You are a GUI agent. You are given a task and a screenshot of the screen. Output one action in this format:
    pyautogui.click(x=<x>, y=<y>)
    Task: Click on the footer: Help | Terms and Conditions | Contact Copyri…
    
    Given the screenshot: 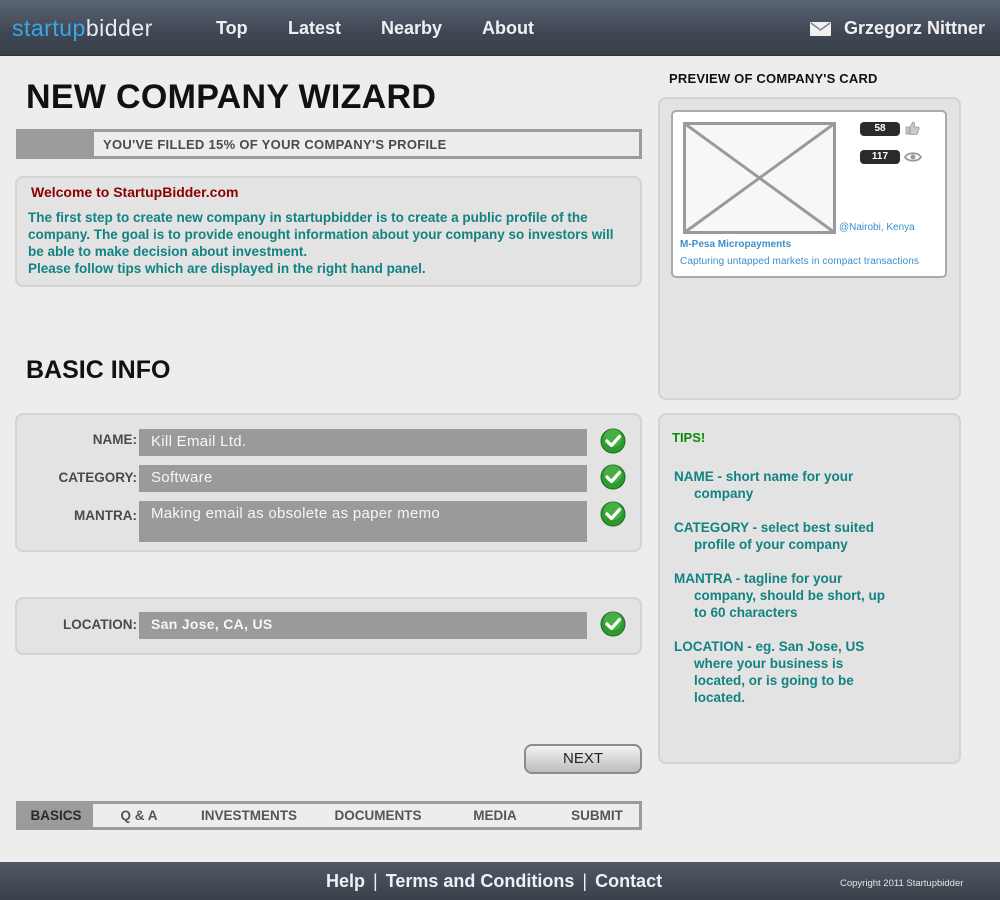 What is the action you would take?
    pyautogui.click(x=500, y=881)
    